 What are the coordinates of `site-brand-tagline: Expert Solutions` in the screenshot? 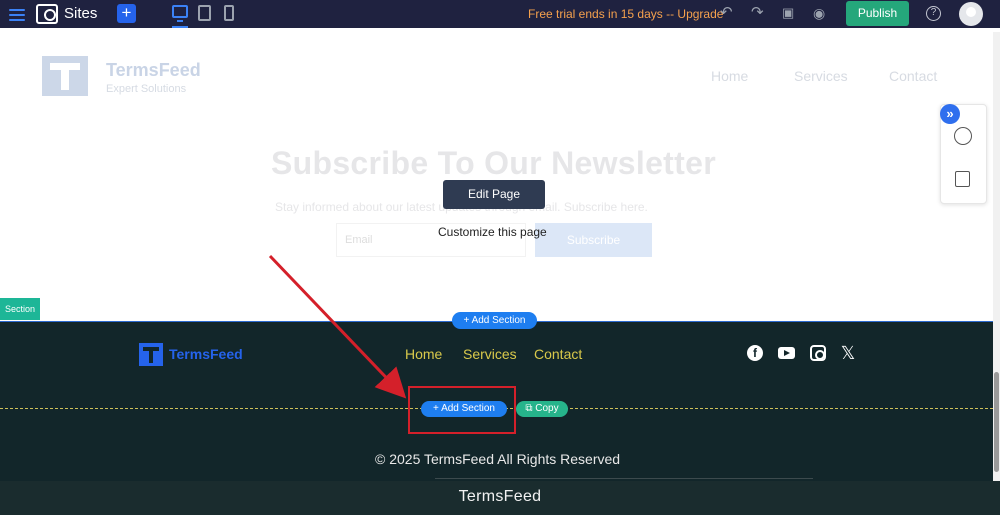 It's located at (146, 89).